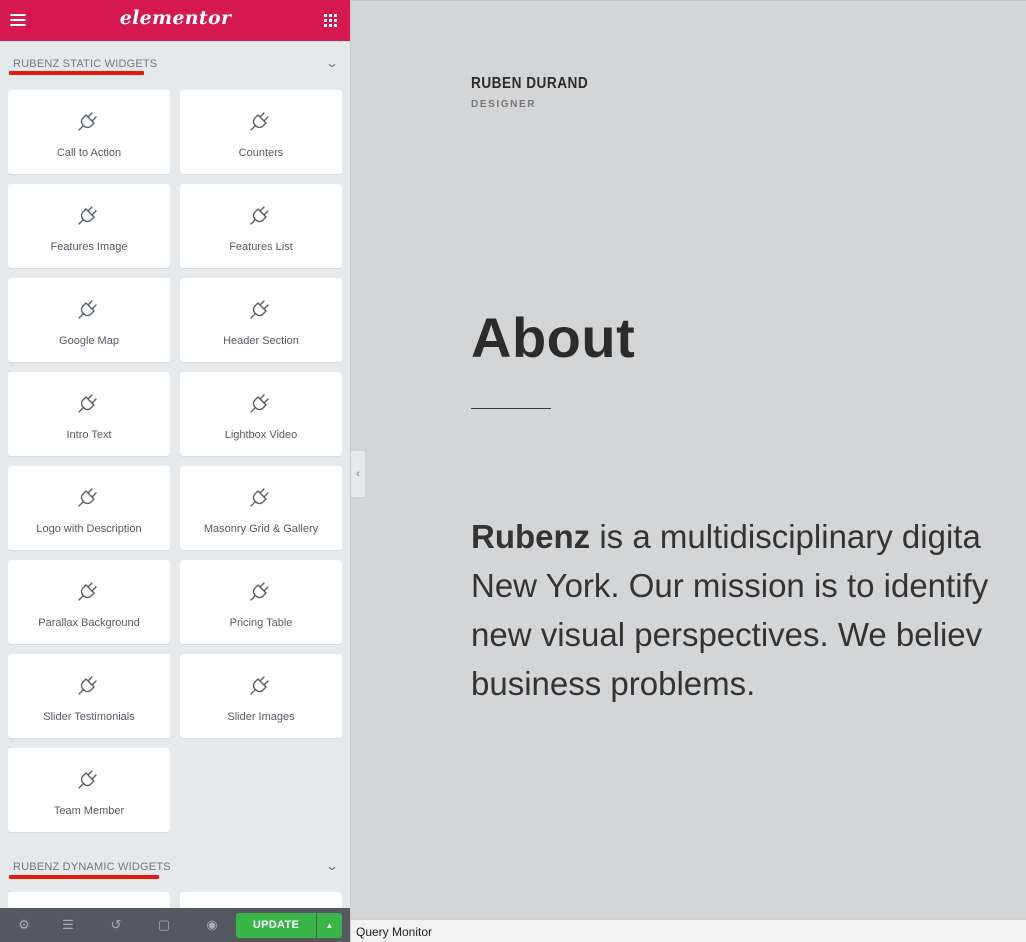 The width and height of the screenshot is (1026, 942). I want to click on settings-icon: ⚙, so click(24, 925).